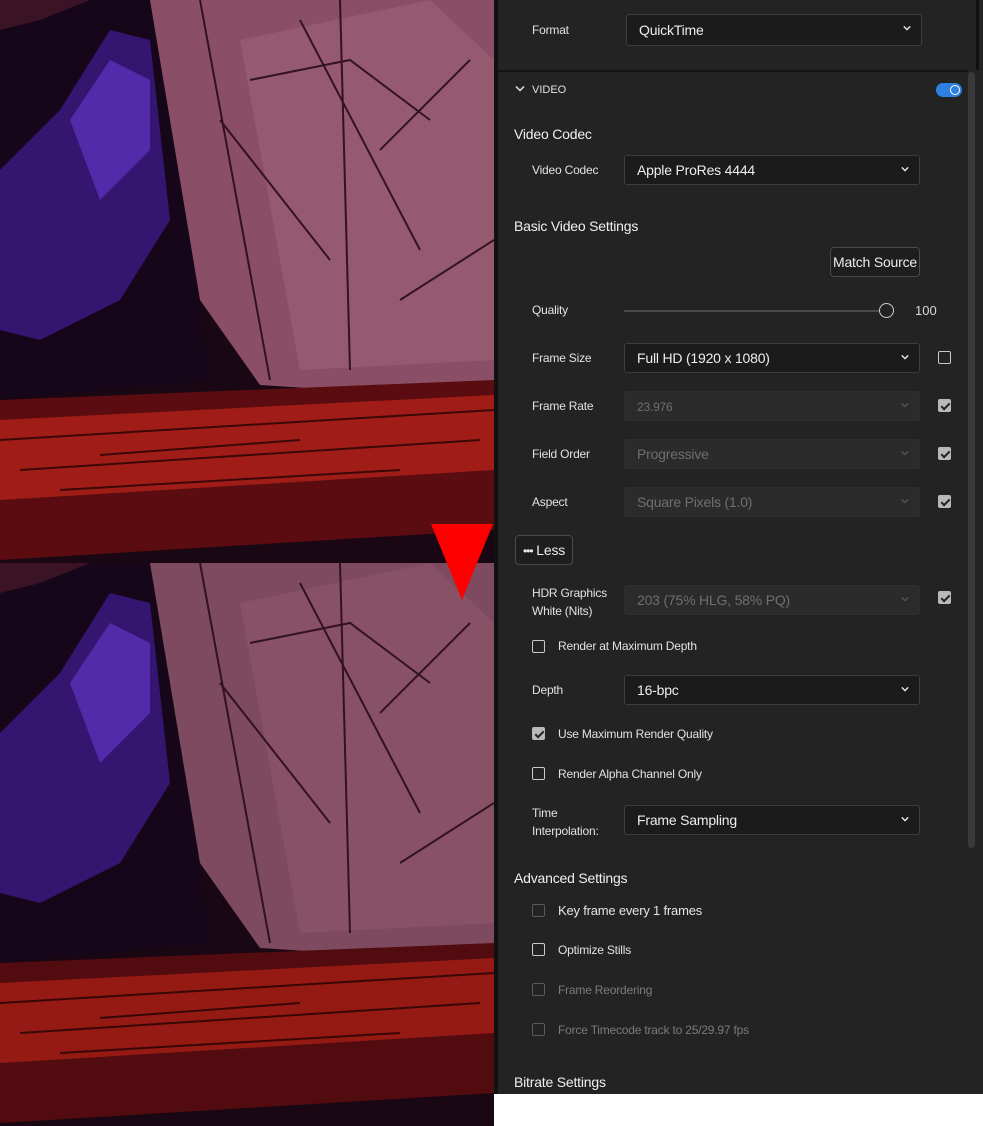 This screenshot has height=1126, width=983. Describe the element at coordinates (653, 1030) in the screenshot. I see `force-timecode-label: Force Timecode track to 25/29.97 fps` at that location.